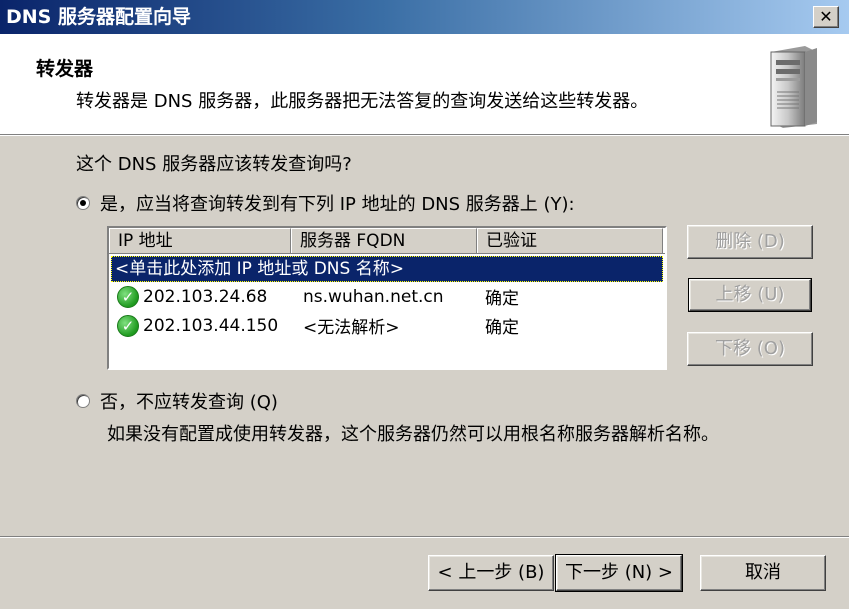 Image resolution: width=849 pixels, height=609 pixels. I want to click on next-button: 下一步 (N) >, so click(619, 573).